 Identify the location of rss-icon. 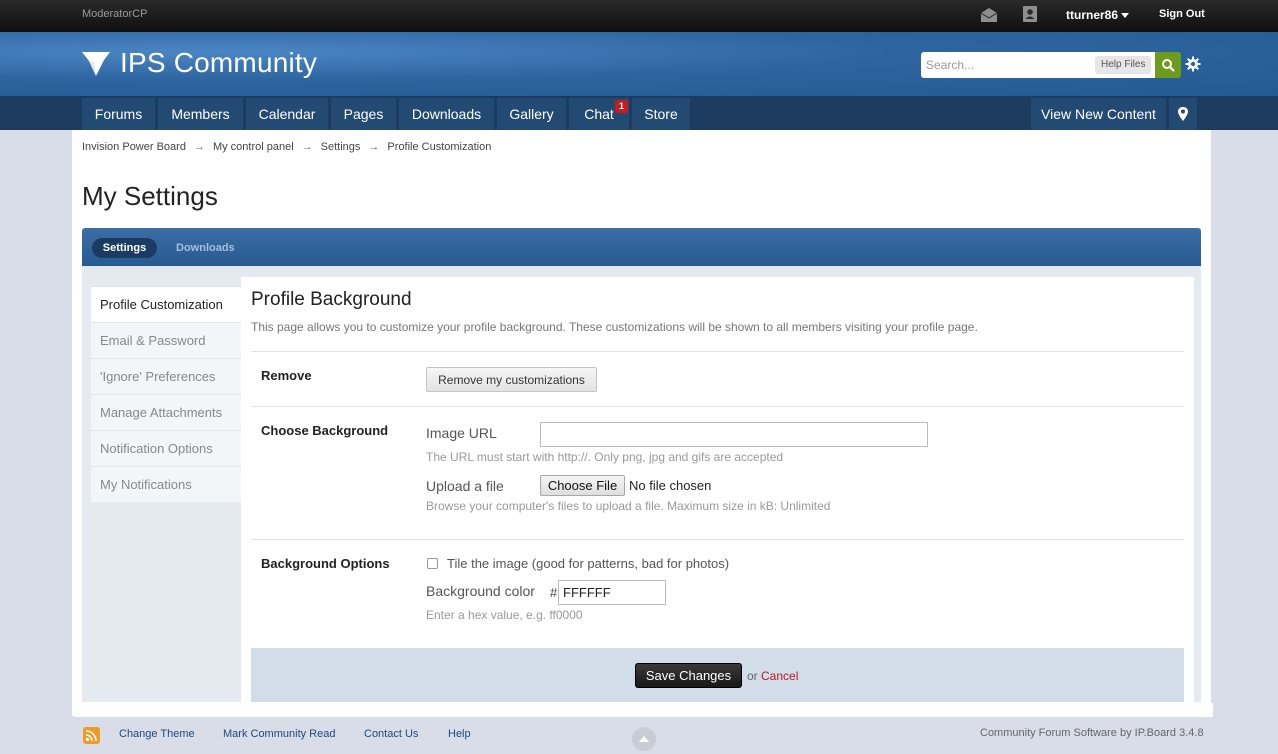
(91, 735).